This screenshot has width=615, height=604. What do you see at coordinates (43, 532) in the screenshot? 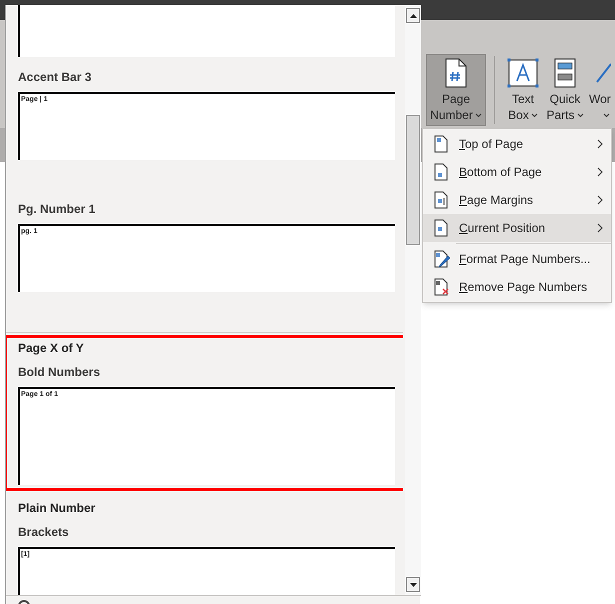
I see `item-title: Brackets` at bounding box center [43, 532].